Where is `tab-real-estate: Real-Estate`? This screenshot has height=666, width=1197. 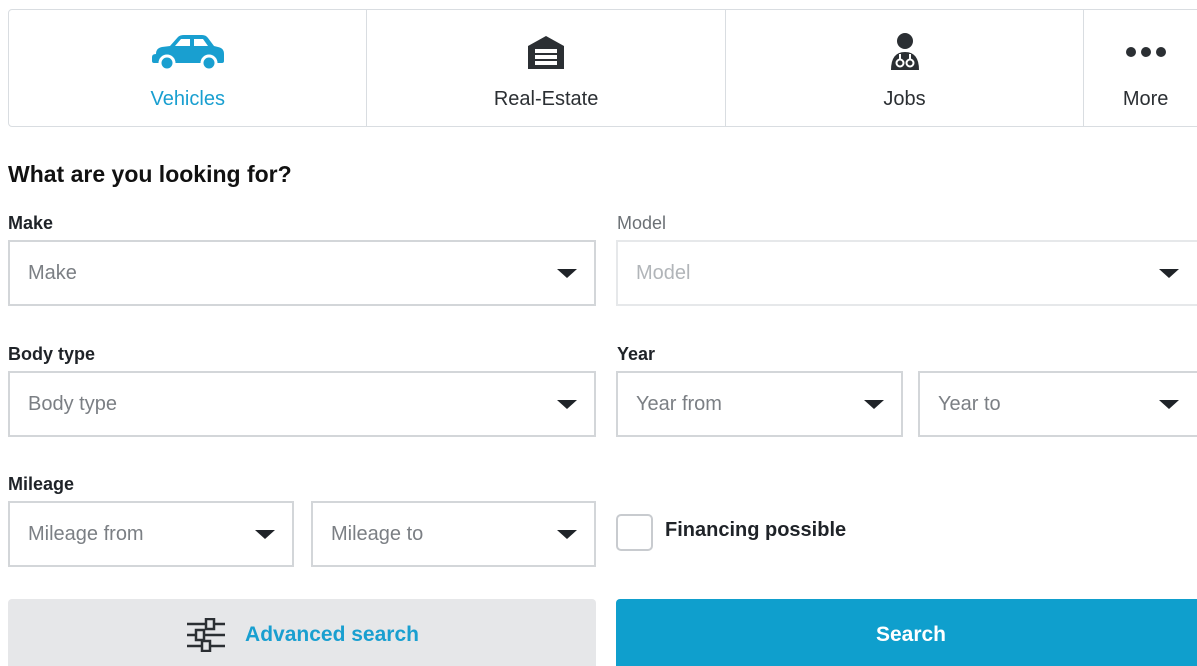 tab-real-estate: Real-Estate is located at coordinates (546, 68).